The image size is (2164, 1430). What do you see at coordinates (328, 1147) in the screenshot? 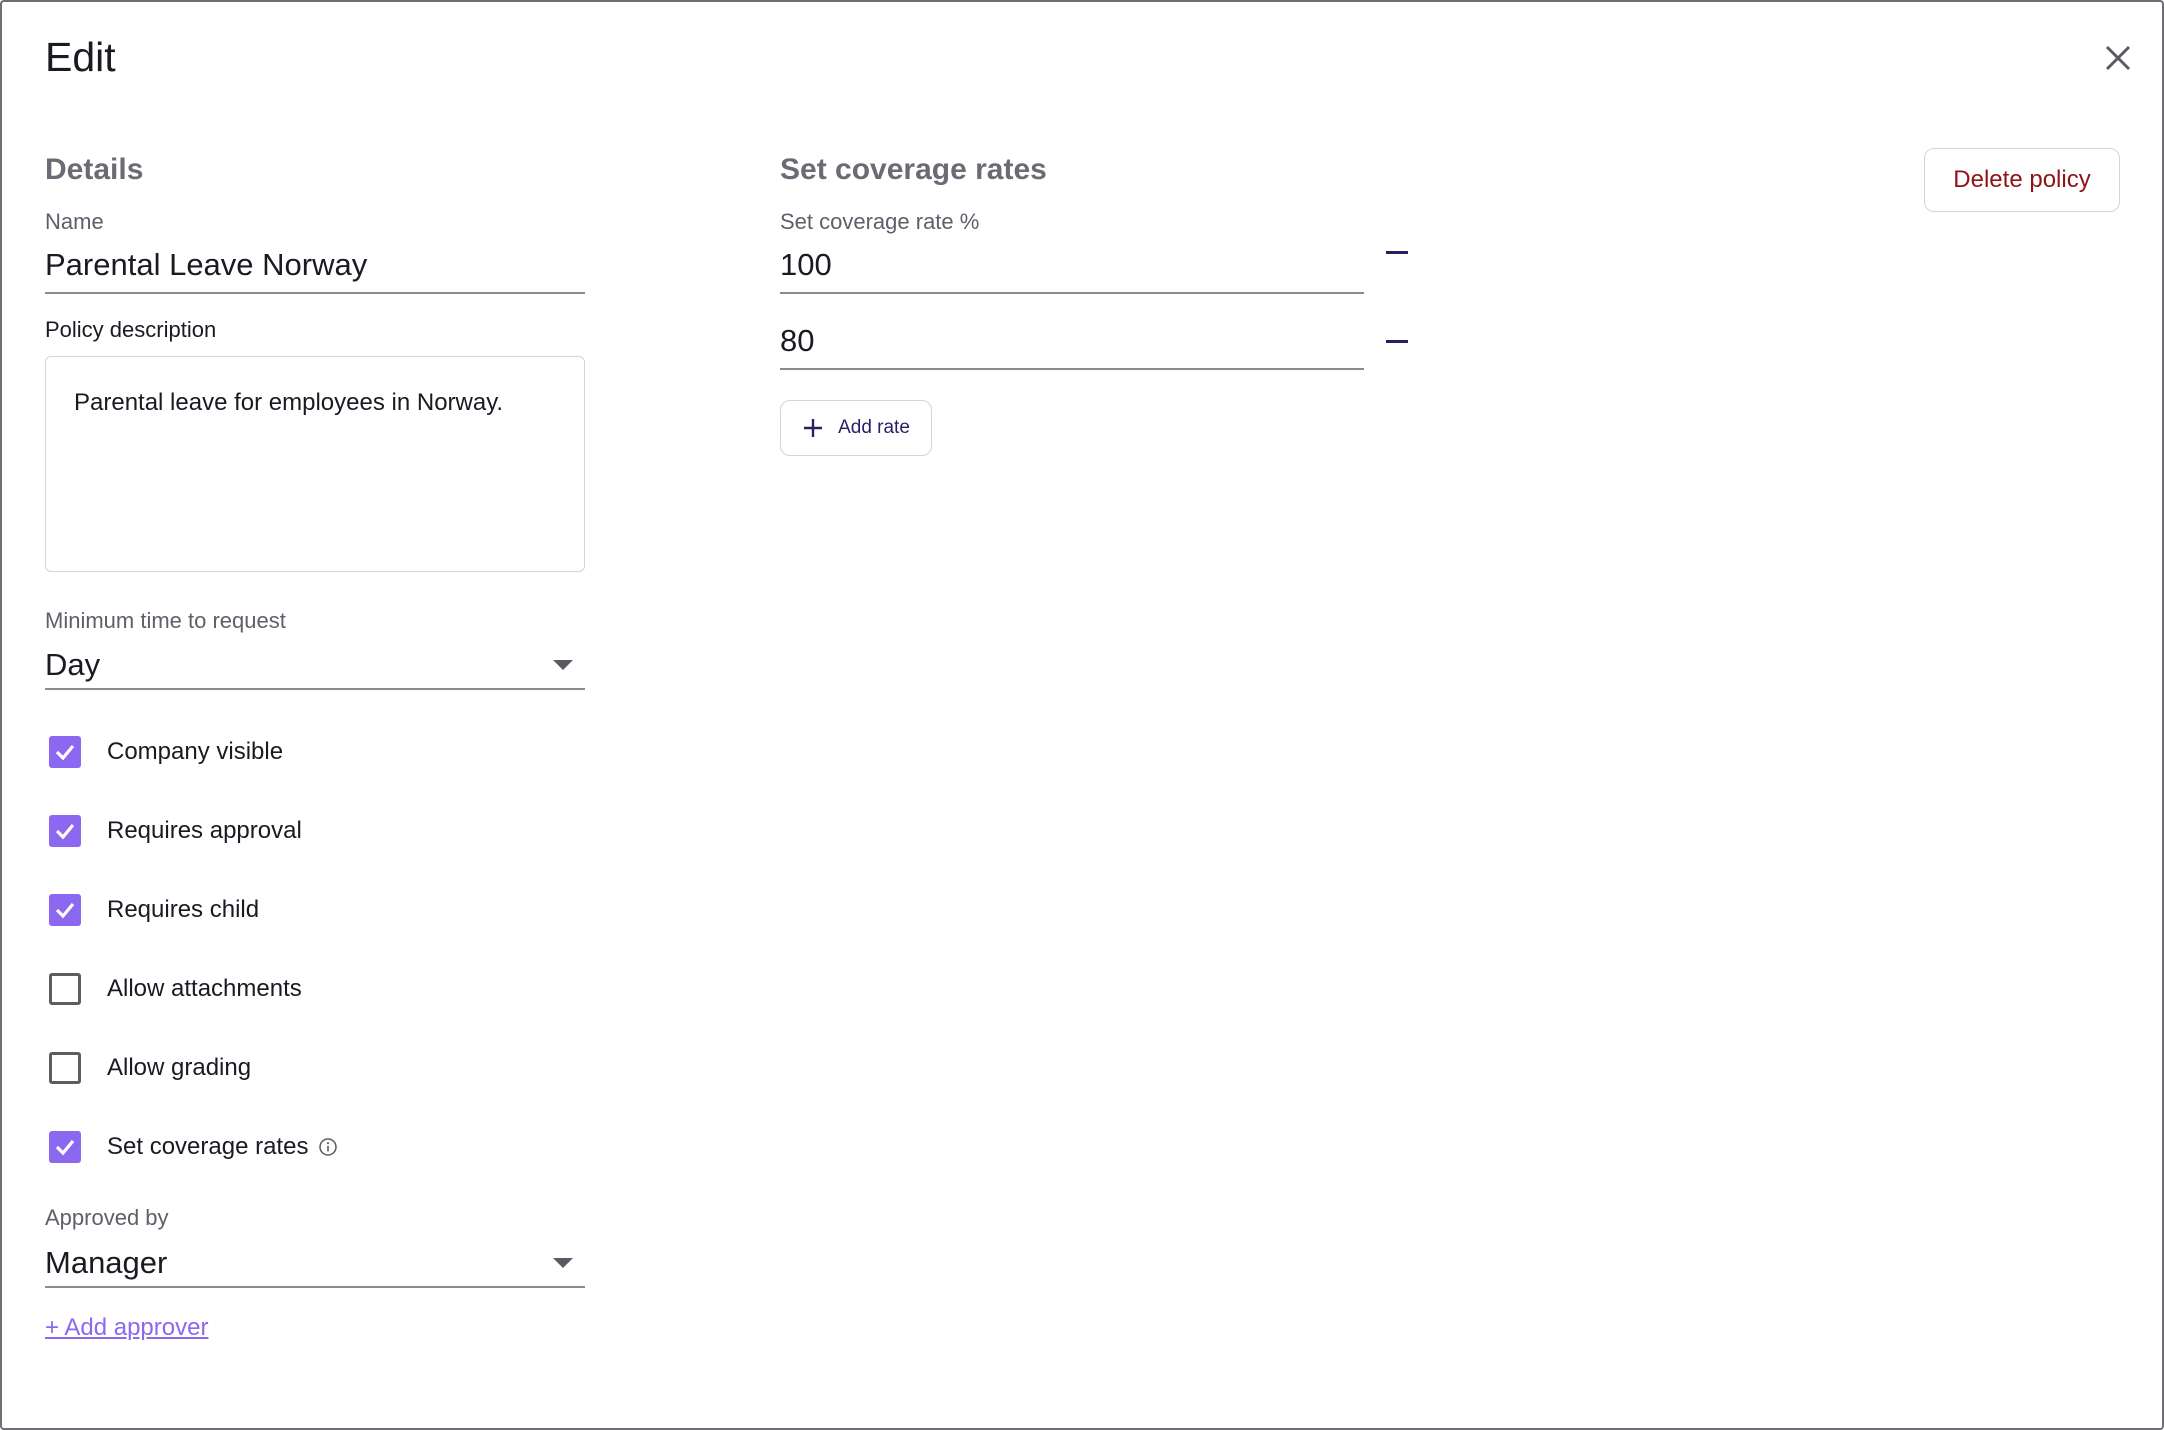
I see `info-icon` at bounding box center [328, 1147].